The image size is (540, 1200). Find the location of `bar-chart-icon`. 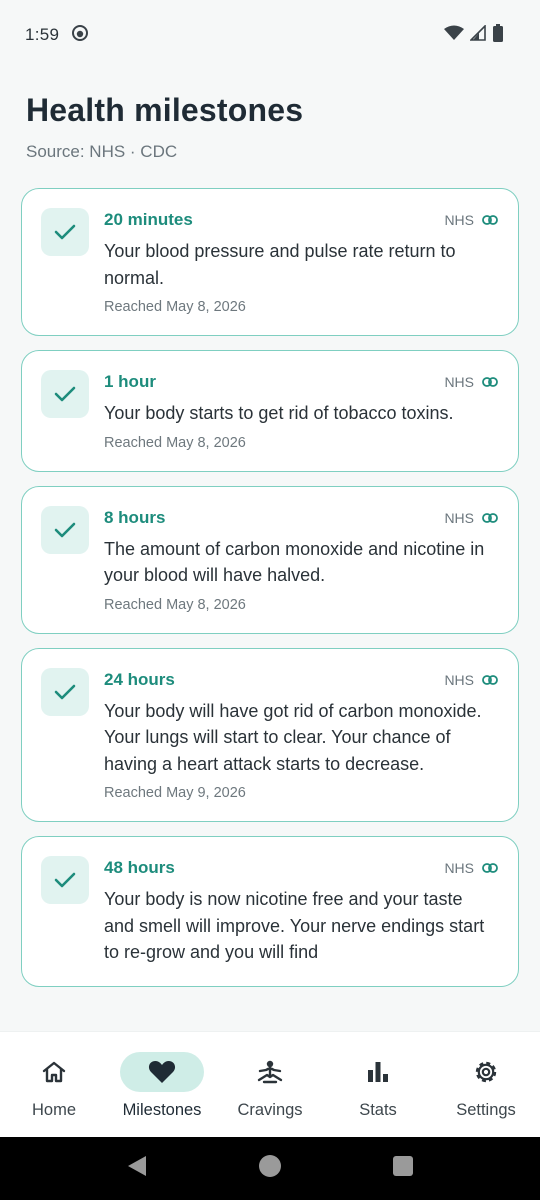

bar-chart-icon is located at coordinates (378, 1072).